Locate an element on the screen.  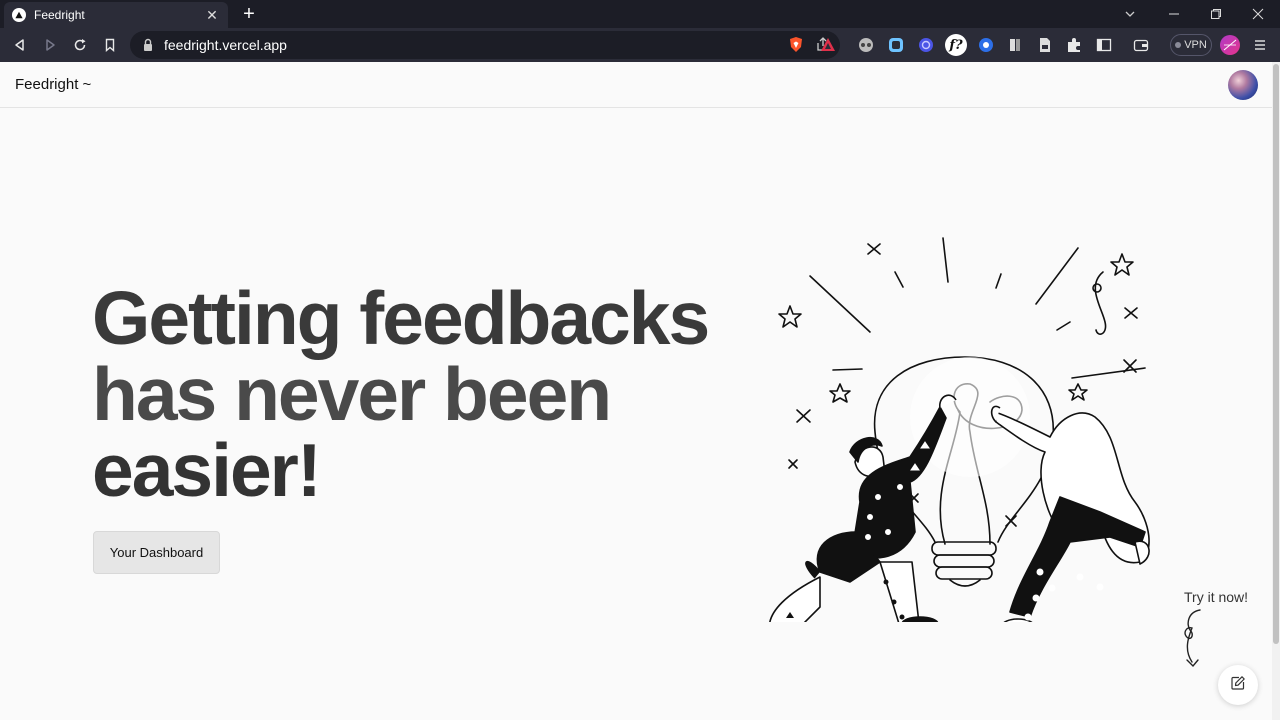
blue-dot-extension-icon is located at coordinates (986, 45).